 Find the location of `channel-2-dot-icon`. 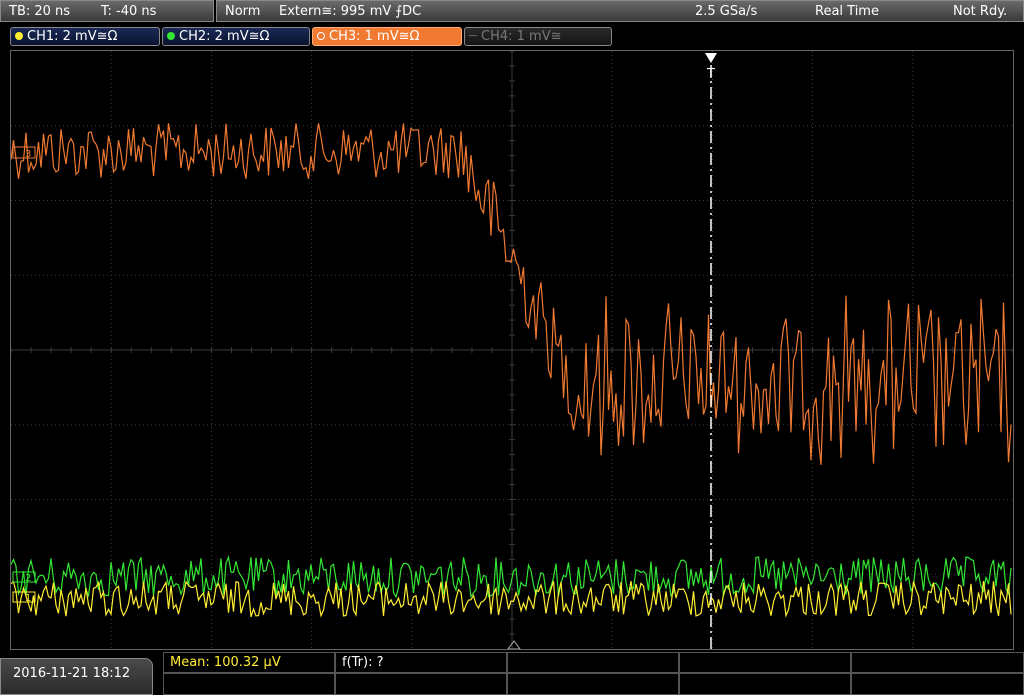

channel-2-dot-icon is located at coordinates (171, 36).